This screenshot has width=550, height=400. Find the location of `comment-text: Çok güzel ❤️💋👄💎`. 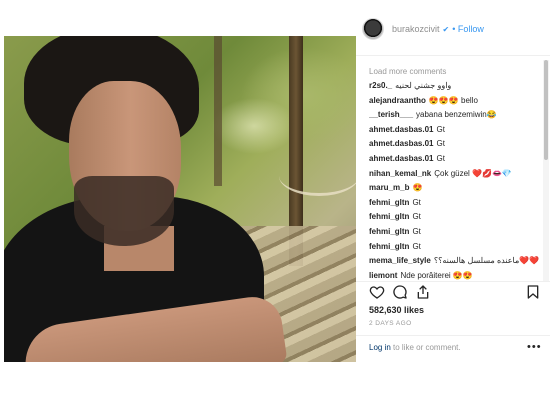

comment-text: Çok güzel ❤️💋👄💎 is located at coordinates (473, 173).